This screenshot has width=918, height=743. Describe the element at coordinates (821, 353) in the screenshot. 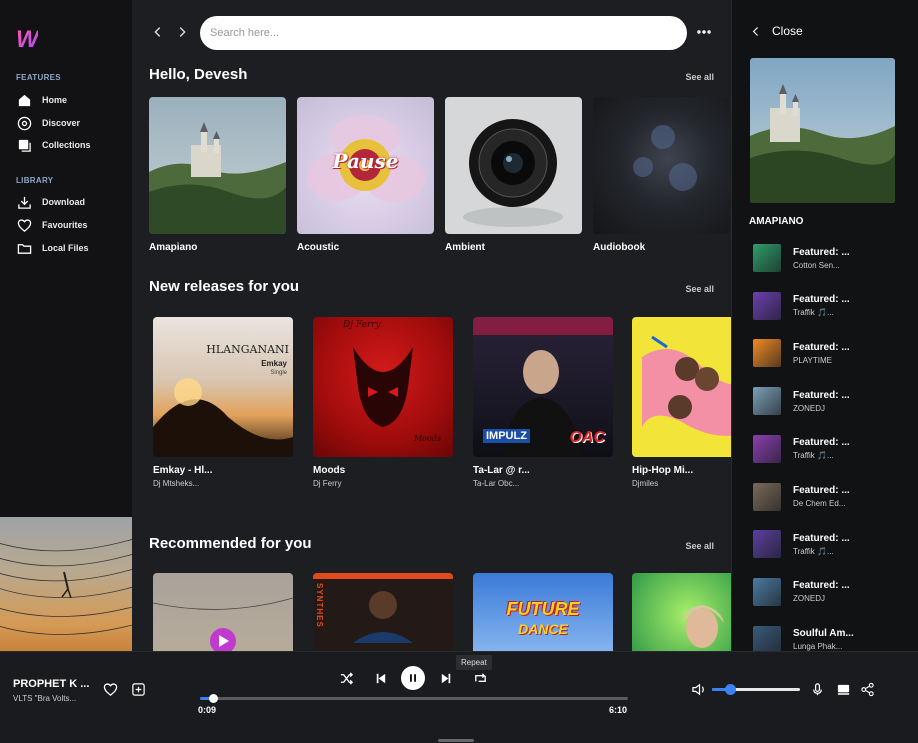

I see `queue-item-text: Featured: ... PLAYTIME` at that location.